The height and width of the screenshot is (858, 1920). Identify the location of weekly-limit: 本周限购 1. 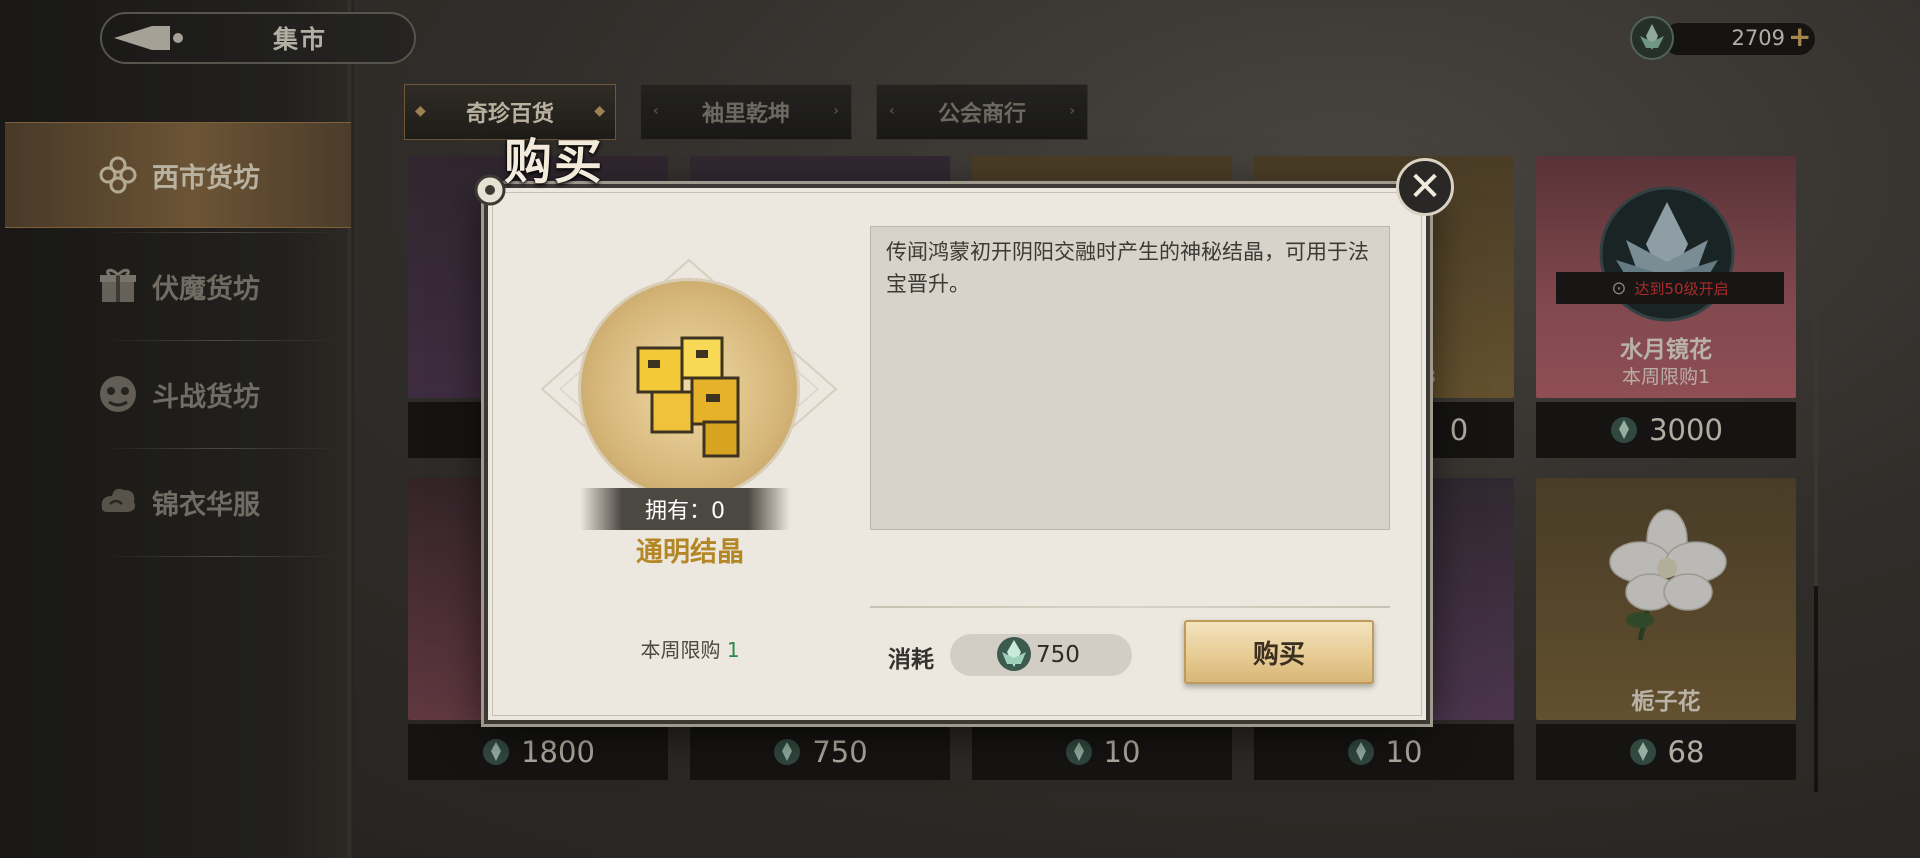
(690, 648).